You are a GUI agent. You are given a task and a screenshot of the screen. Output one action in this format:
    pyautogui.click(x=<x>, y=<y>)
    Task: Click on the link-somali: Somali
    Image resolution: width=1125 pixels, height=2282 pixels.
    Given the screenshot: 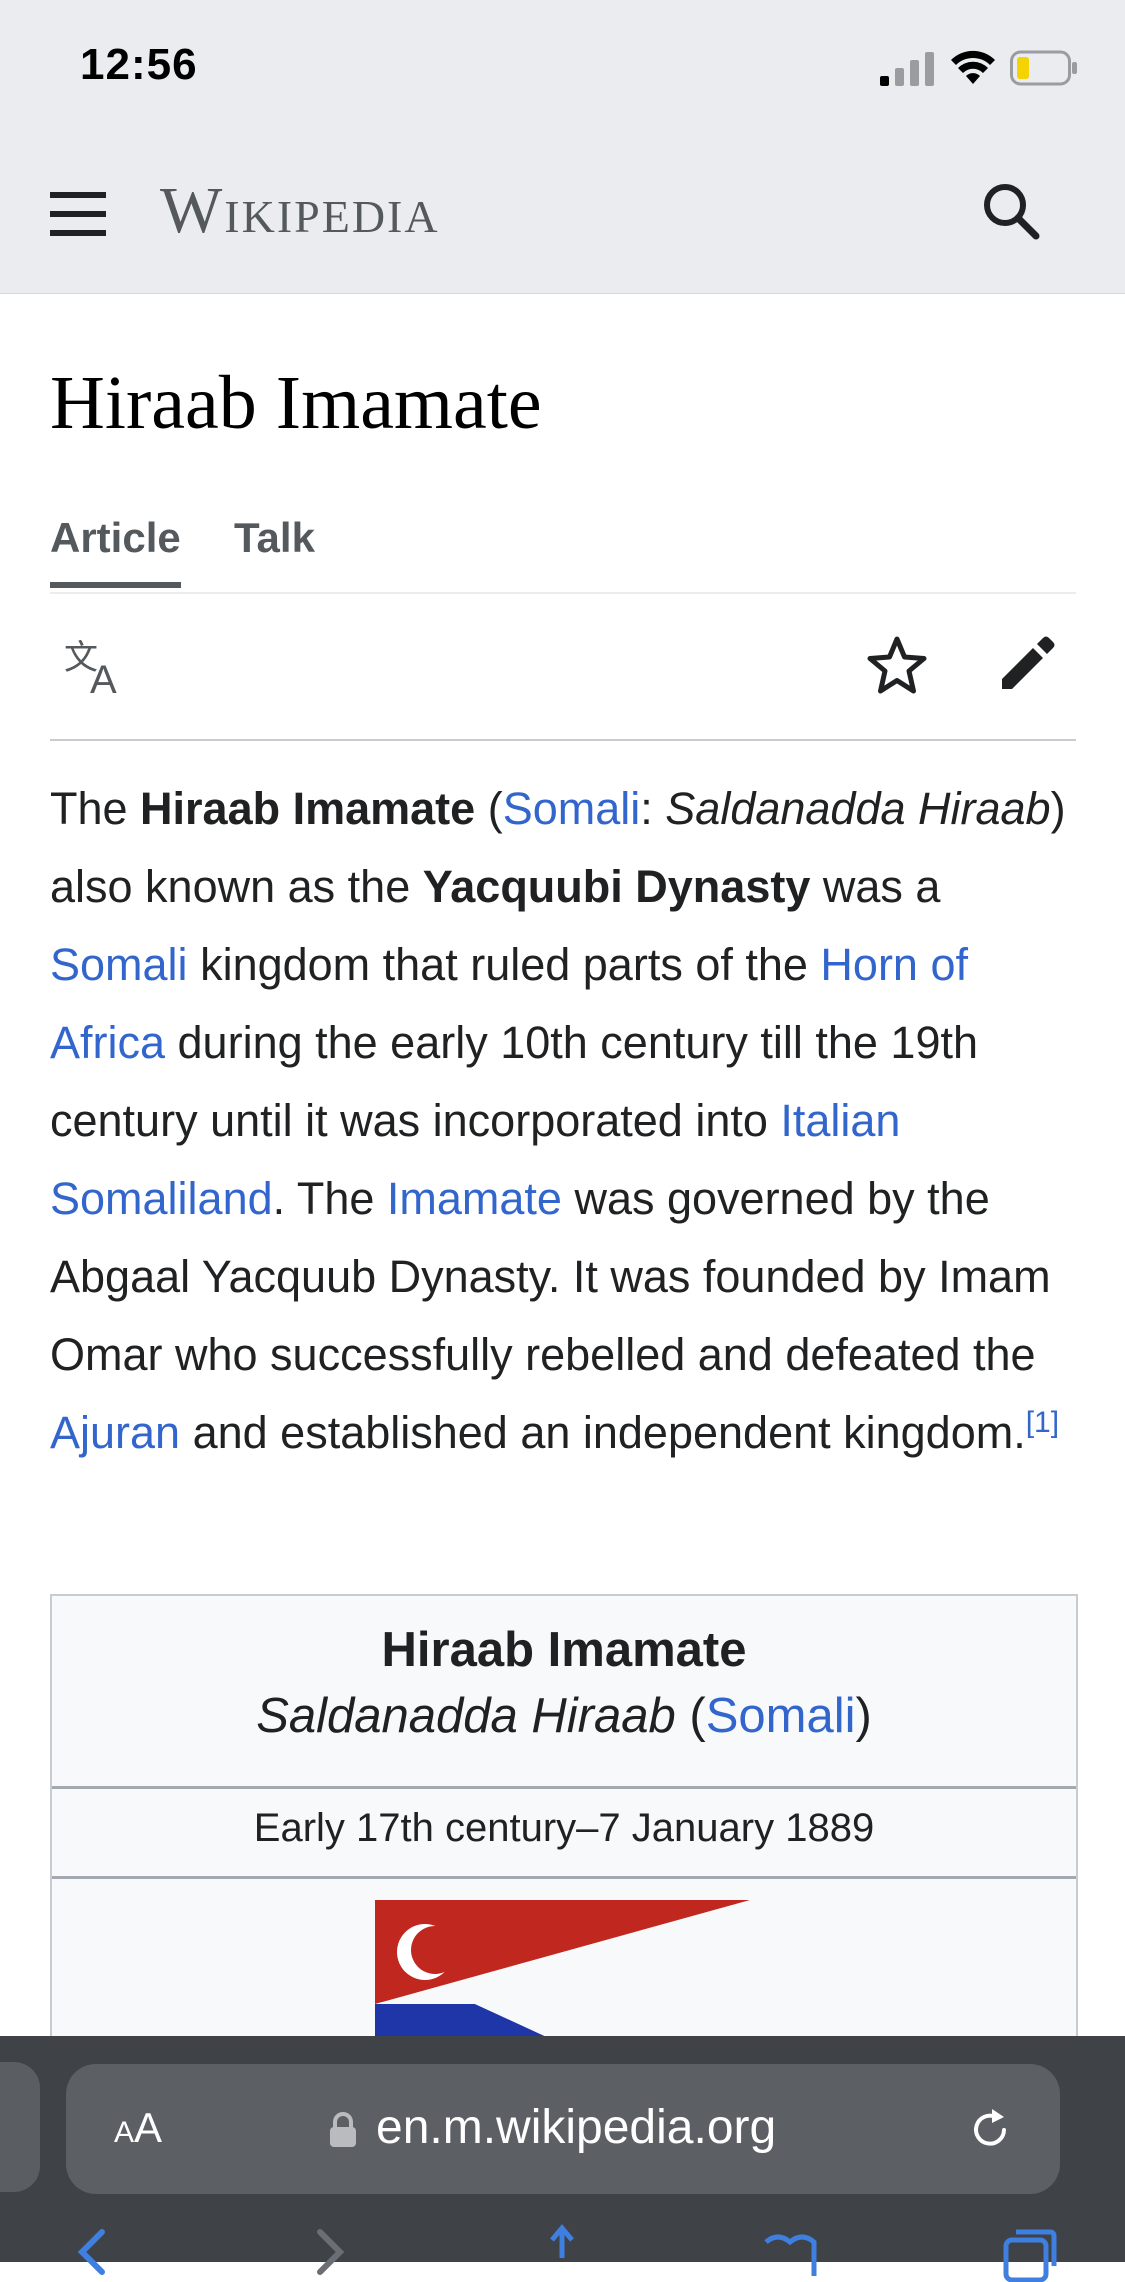 What is the action you would take?
    pyautogui.click(x=119, y=964)
    